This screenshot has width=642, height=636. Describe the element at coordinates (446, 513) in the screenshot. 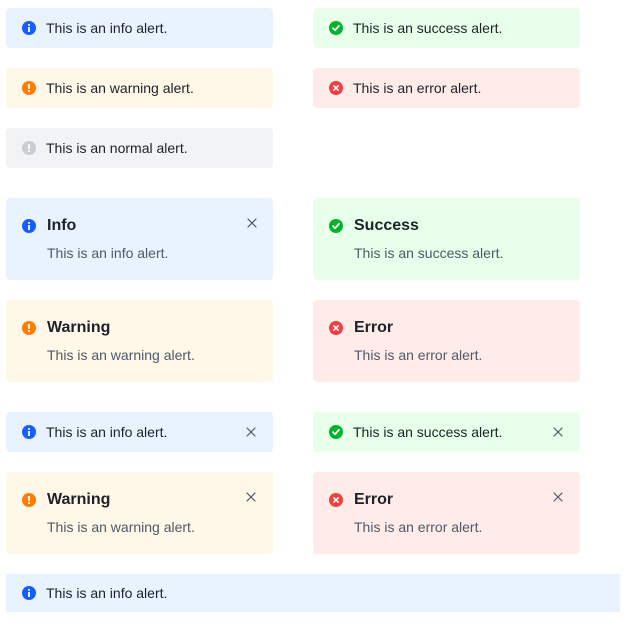

I see `closable-error-alert-with-title: Error This is an error alert.` at that location.